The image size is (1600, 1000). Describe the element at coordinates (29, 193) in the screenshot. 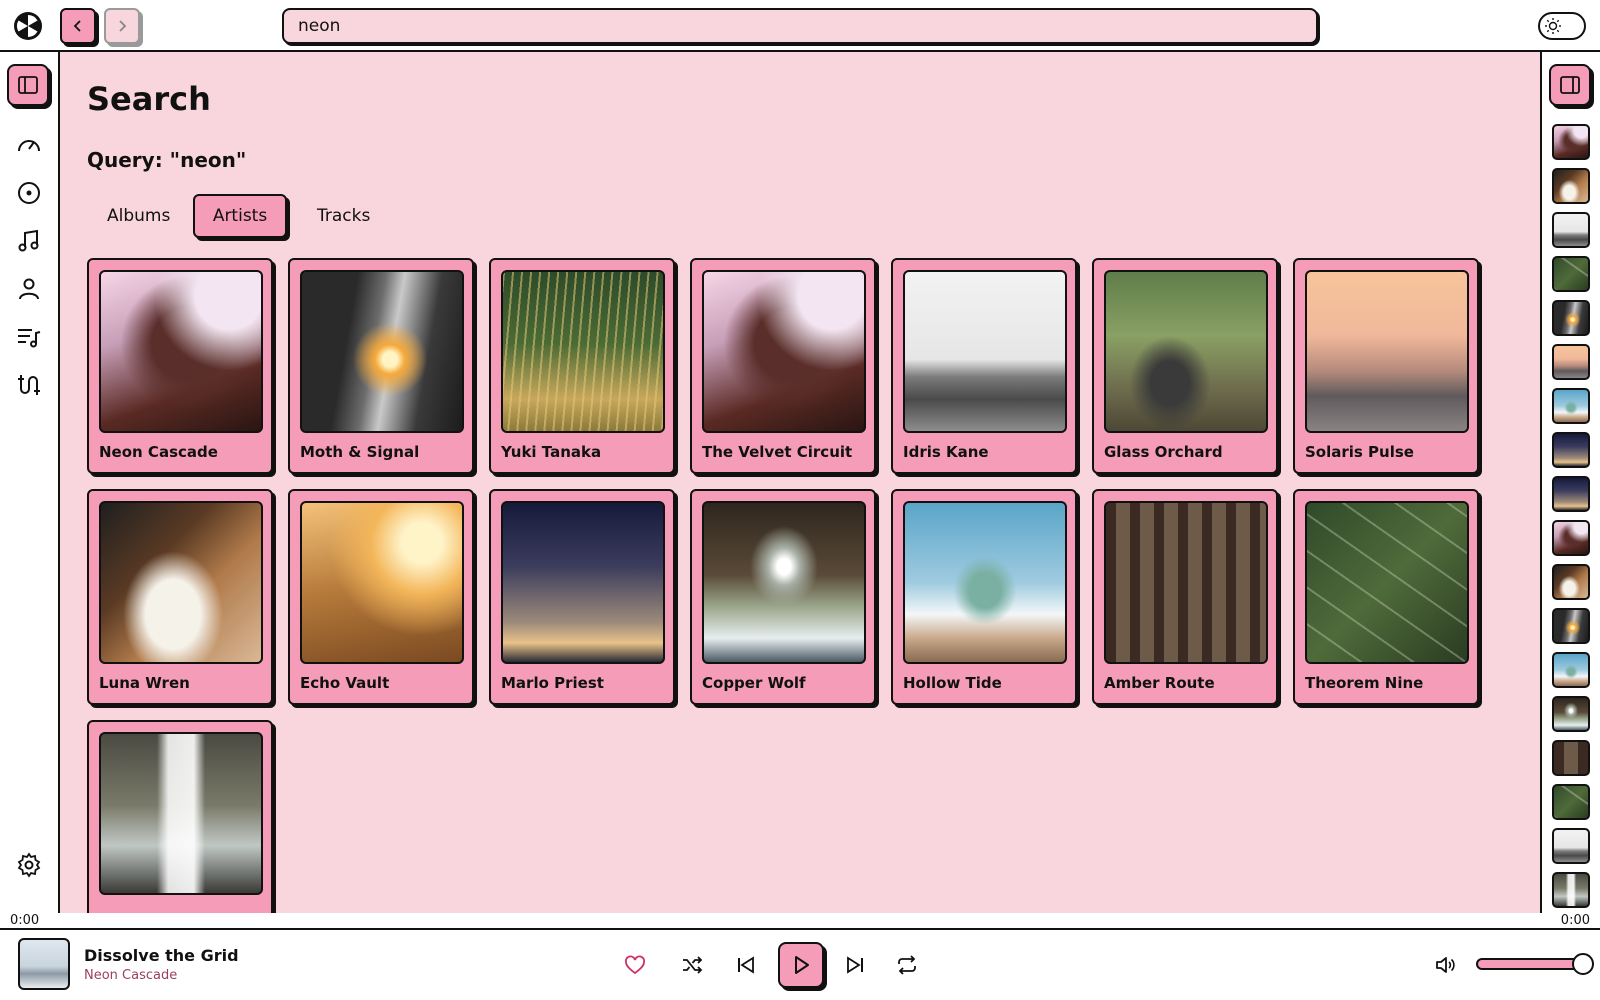

I see `sidebar-item-albums` at that location.